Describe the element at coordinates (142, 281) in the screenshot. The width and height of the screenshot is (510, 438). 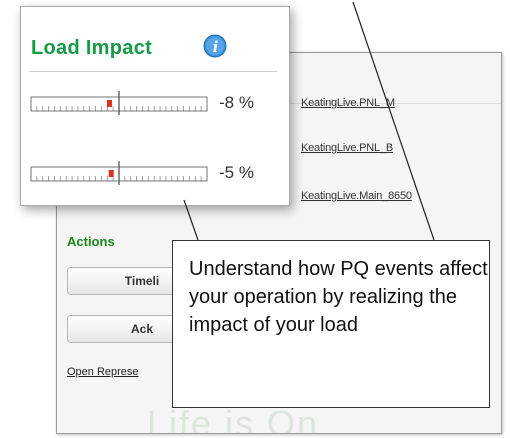
I see `timeline-button-label: Timeli` at that location.